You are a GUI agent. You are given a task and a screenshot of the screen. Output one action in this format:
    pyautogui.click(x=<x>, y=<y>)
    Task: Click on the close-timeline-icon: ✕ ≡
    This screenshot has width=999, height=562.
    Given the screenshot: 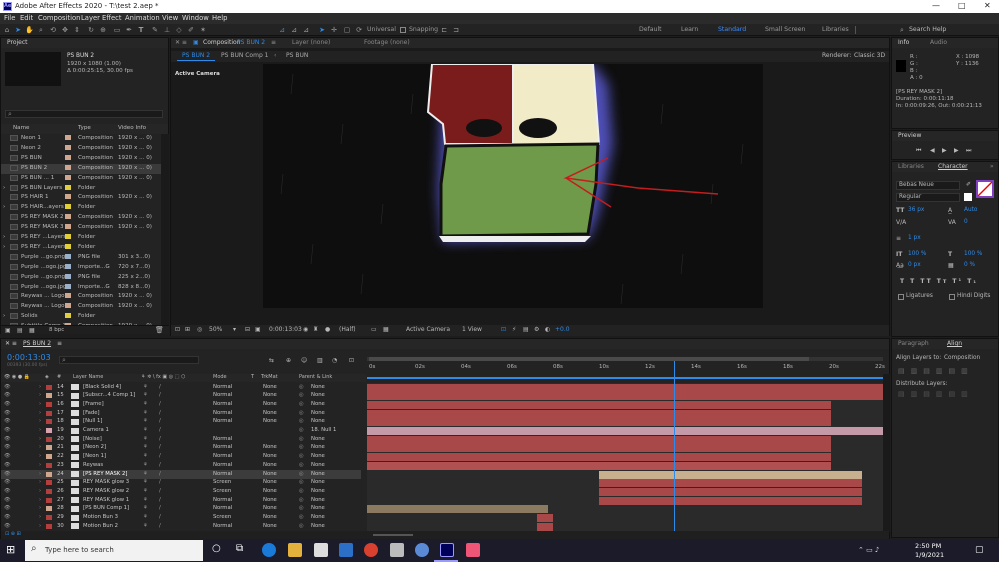 What is the action you would take?
    pyautogui.click(x=11, y=343)
    